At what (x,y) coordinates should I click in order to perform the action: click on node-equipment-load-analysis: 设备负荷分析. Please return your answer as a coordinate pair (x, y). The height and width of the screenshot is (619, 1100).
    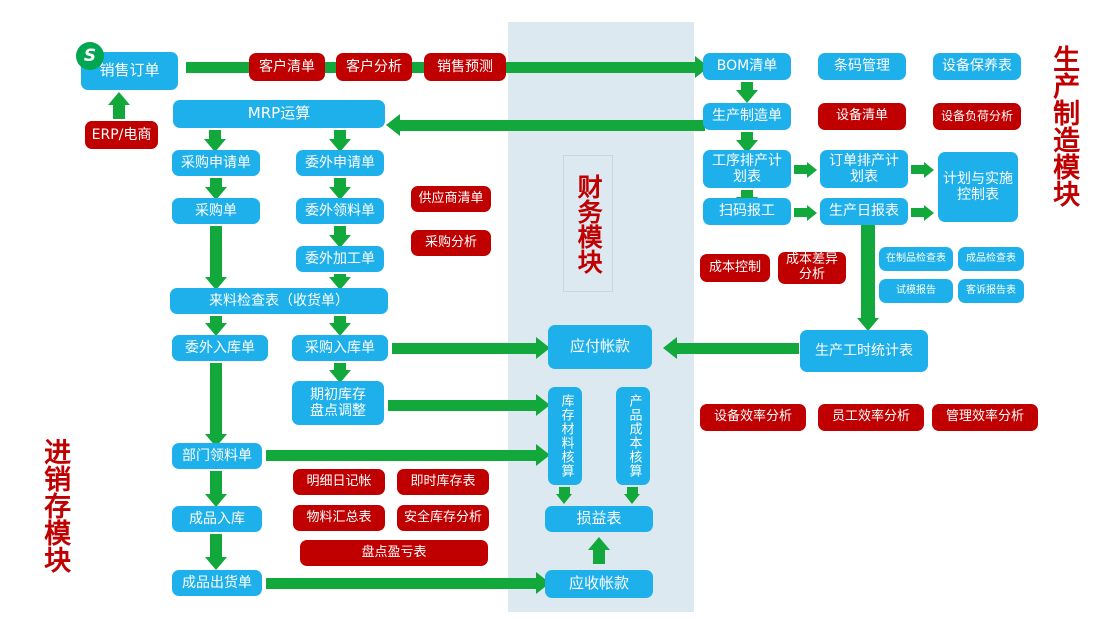
    Looking at the image, I should click on (977, 116).